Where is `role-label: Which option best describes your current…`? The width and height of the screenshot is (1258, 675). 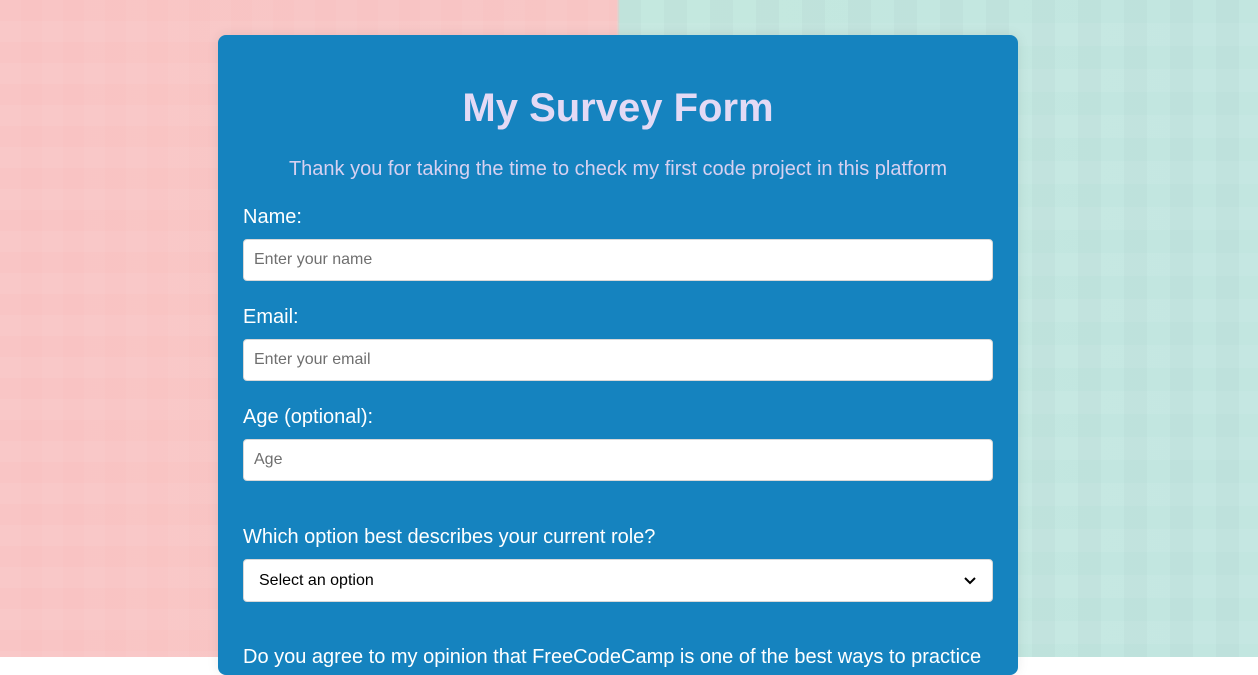 role-label: Which option best describes your current… is located at coordinates (449, 537).